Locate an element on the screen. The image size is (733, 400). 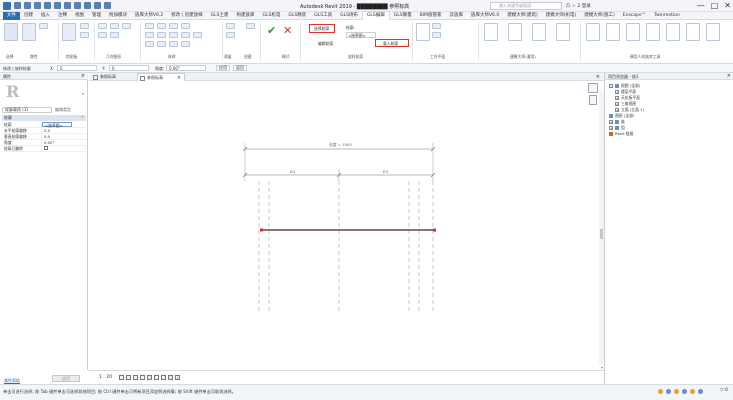
revit-app-icon is located at coordinates (7, 6).